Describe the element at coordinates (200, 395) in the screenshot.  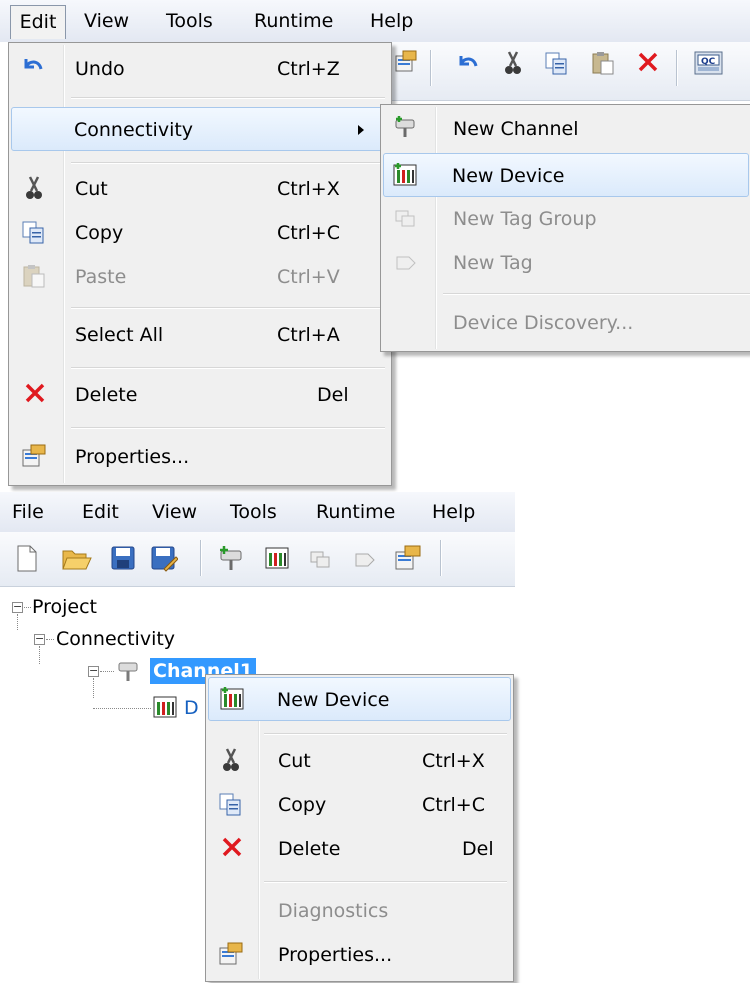
I see `menu-item-delete: Delete Del` at that location.